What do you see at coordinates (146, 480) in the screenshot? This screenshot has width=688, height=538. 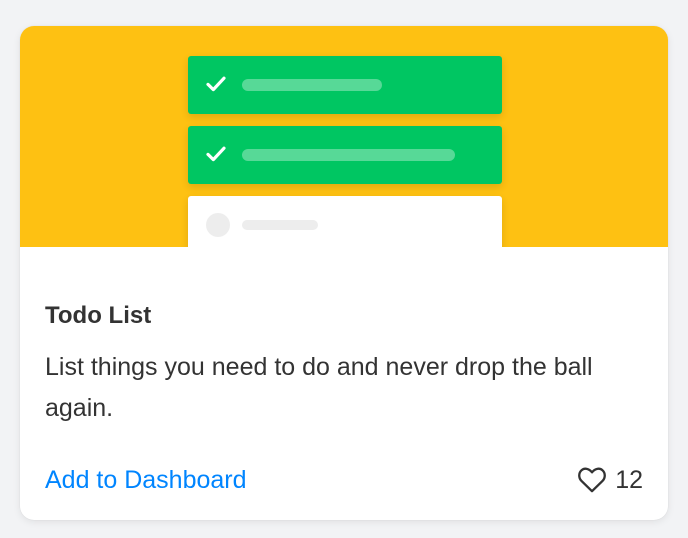 I see `add-to-dashboard-link: Add to Dashboard` at bounding box center [146, 480].